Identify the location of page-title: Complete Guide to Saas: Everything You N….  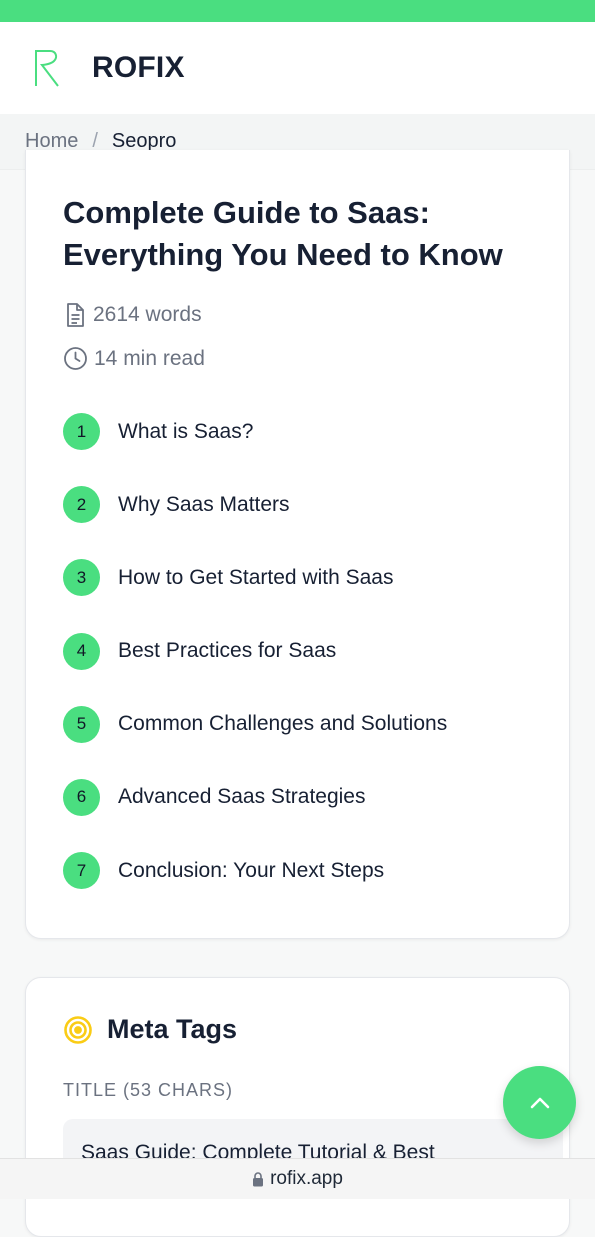
(283, 233).